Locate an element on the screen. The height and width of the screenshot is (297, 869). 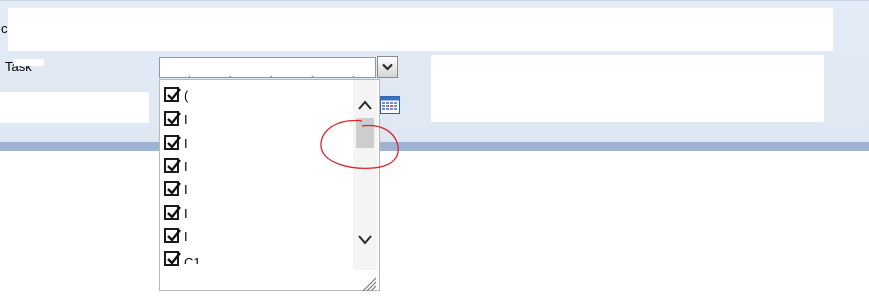
task-select: . . . . . . . is located at coordinates (267, 73).